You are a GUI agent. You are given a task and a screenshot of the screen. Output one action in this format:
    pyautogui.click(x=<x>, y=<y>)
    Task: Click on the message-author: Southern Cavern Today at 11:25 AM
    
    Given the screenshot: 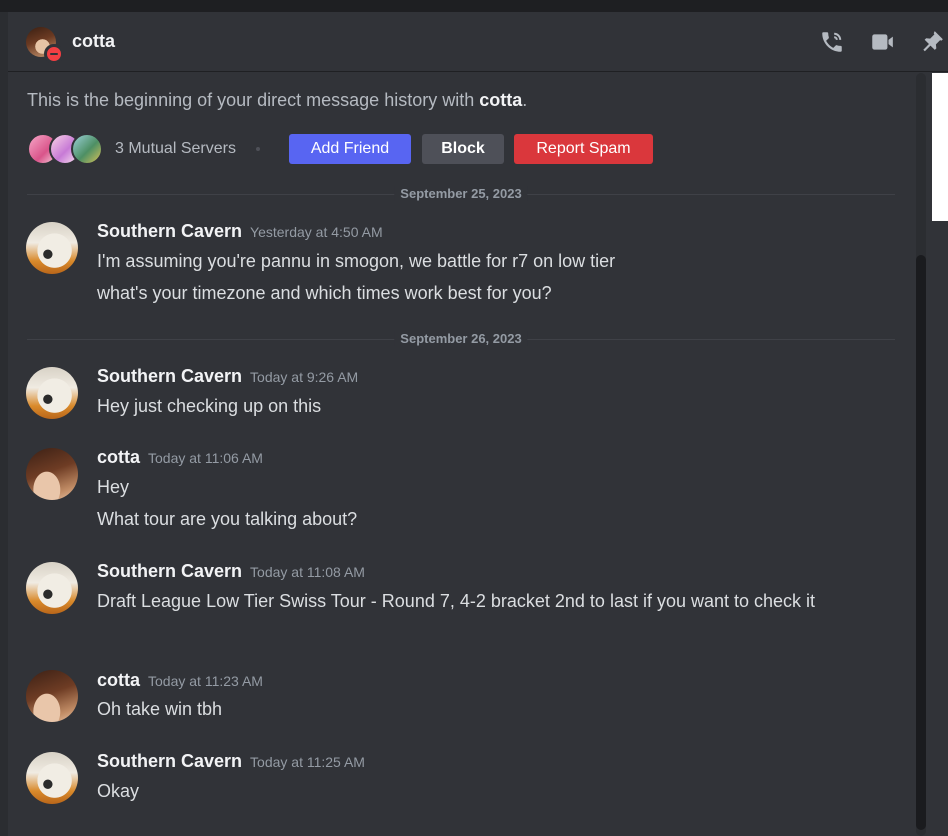 What is the action you would take?
    pyautogui.click(x=231, y=761)
    